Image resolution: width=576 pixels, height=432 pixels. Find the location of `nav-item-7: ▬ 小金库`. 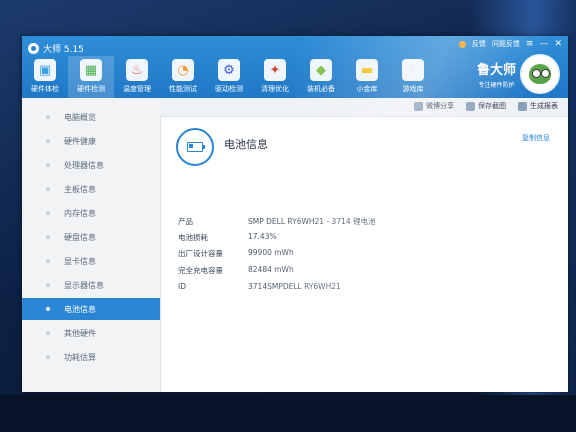

nav-item-7: ▬ 小金库 is located at coordinates (367, 77).